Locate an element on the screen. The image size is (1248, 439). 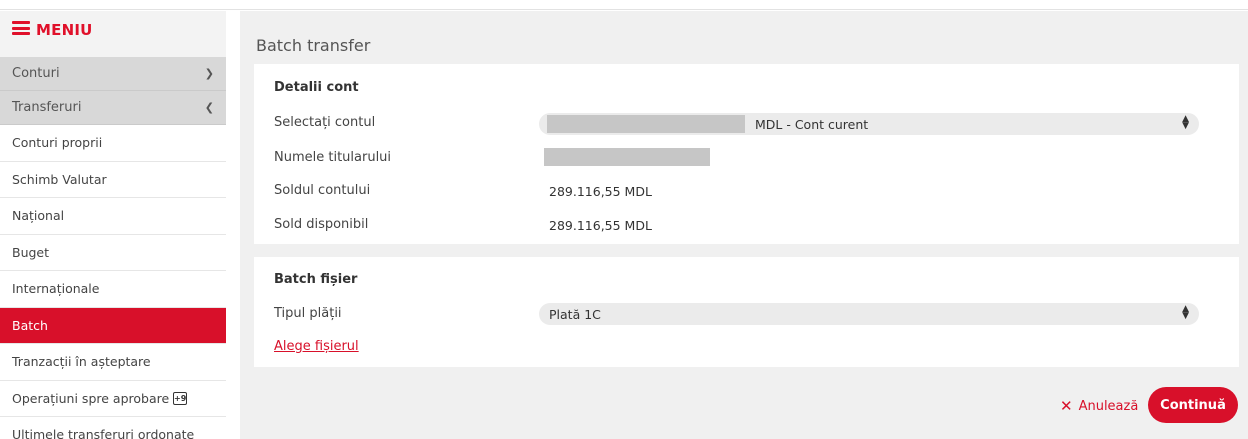
payment-type-value: Plată 1C is located at coordinates (575, 314).